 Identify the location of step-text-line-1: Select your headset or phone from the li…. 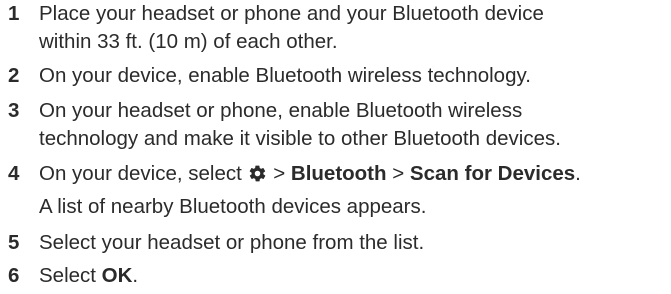
(232, 242).